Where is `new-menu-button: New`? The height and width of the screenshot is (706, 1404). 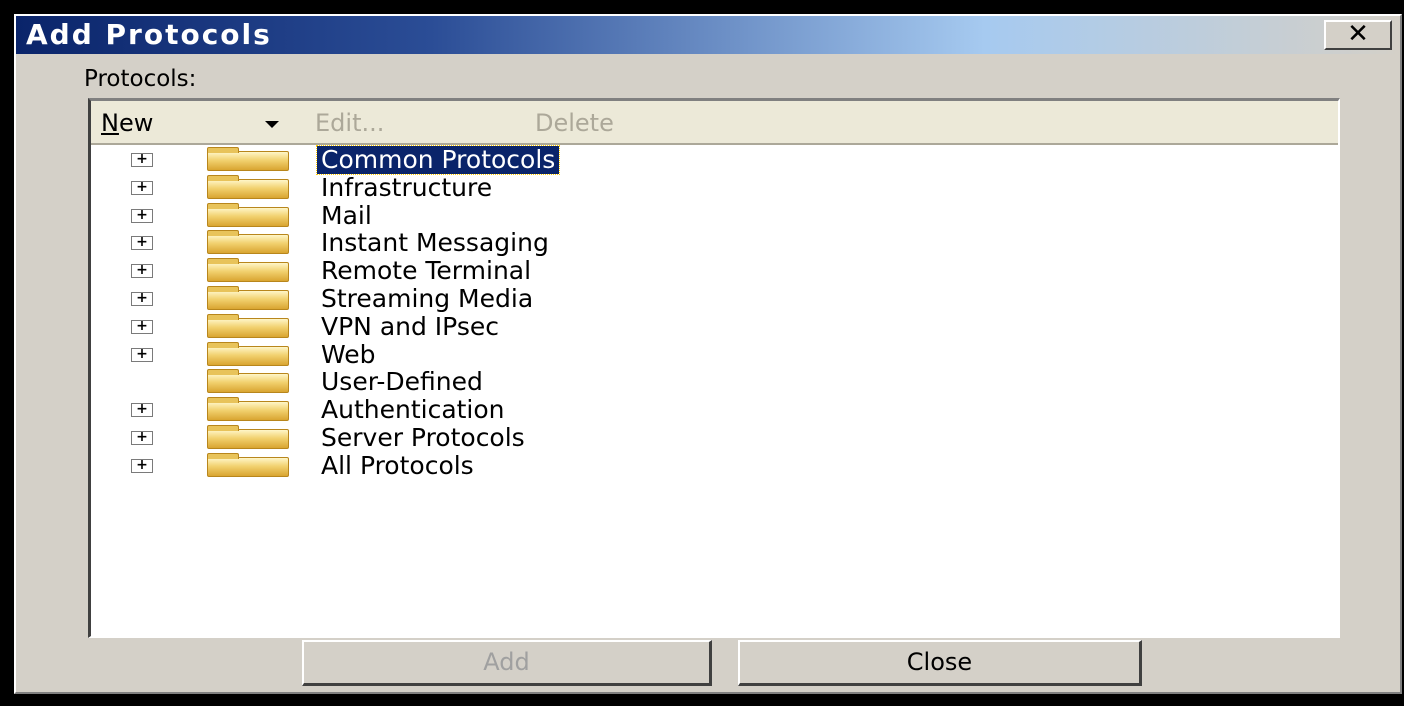 new-menu-button: New is located at coordinates (127, 123).